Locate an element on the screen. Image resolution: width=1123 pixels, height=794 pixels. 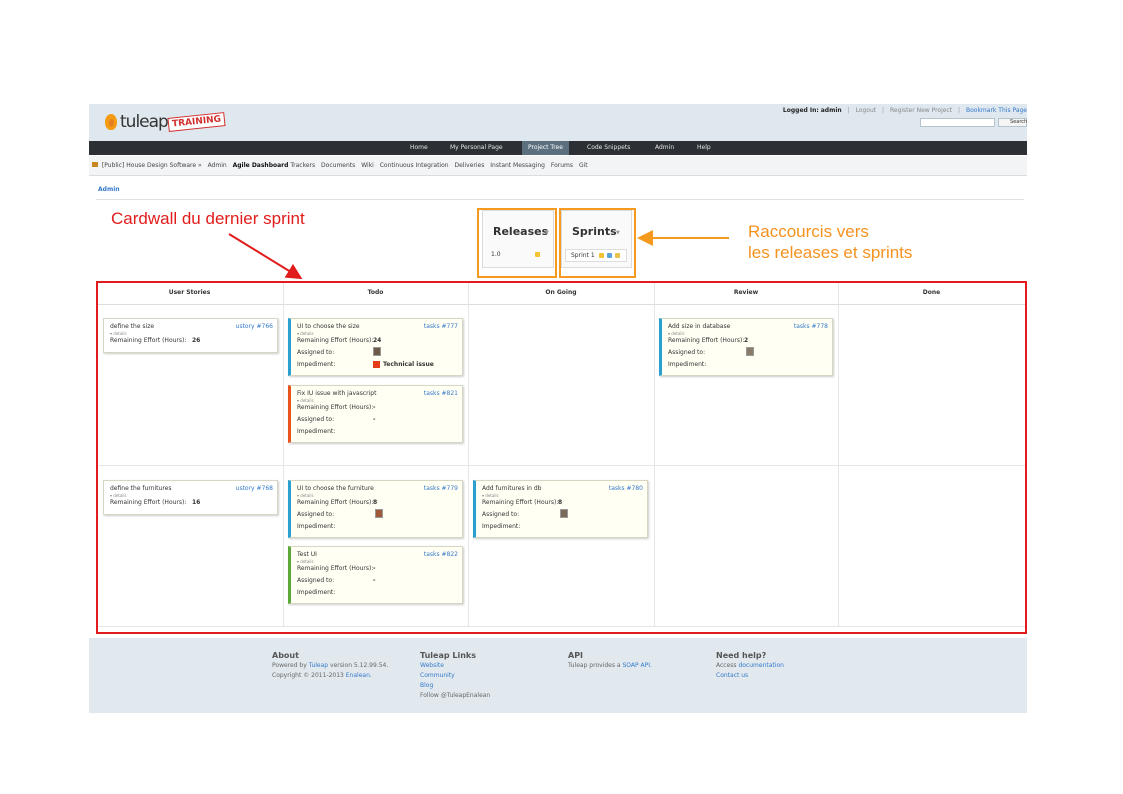
releases-highlight-frame is located at coordinates (517, 243).